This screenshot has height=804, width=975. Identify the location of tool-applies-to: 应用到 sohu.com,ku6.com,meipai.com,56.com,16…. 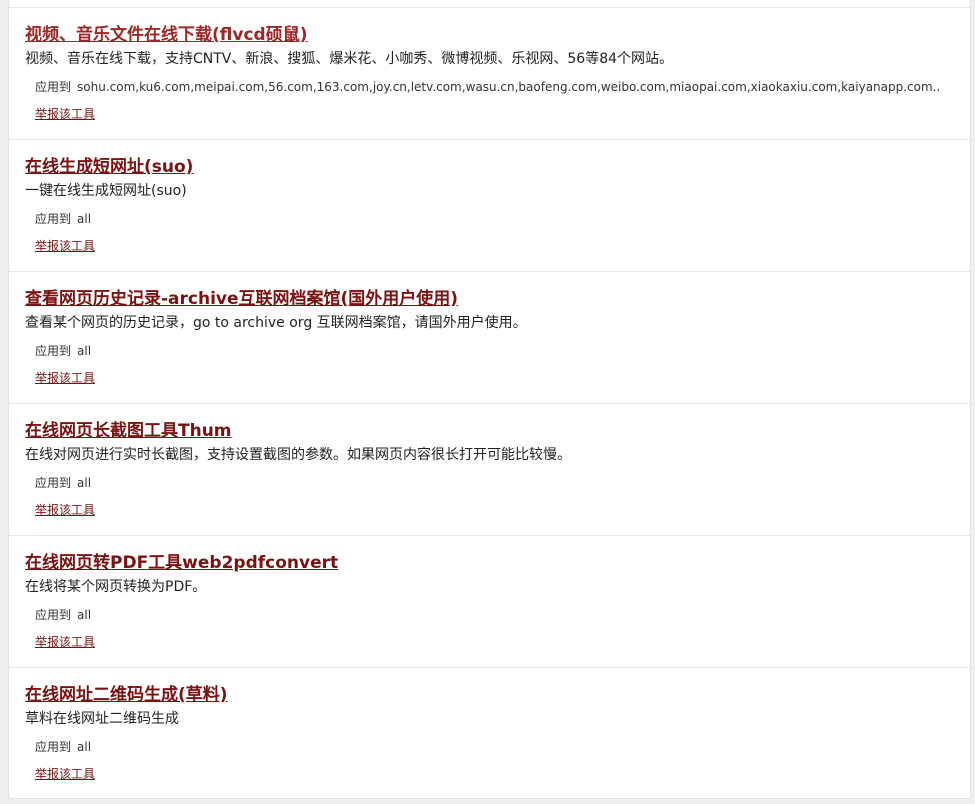
(487, 87).